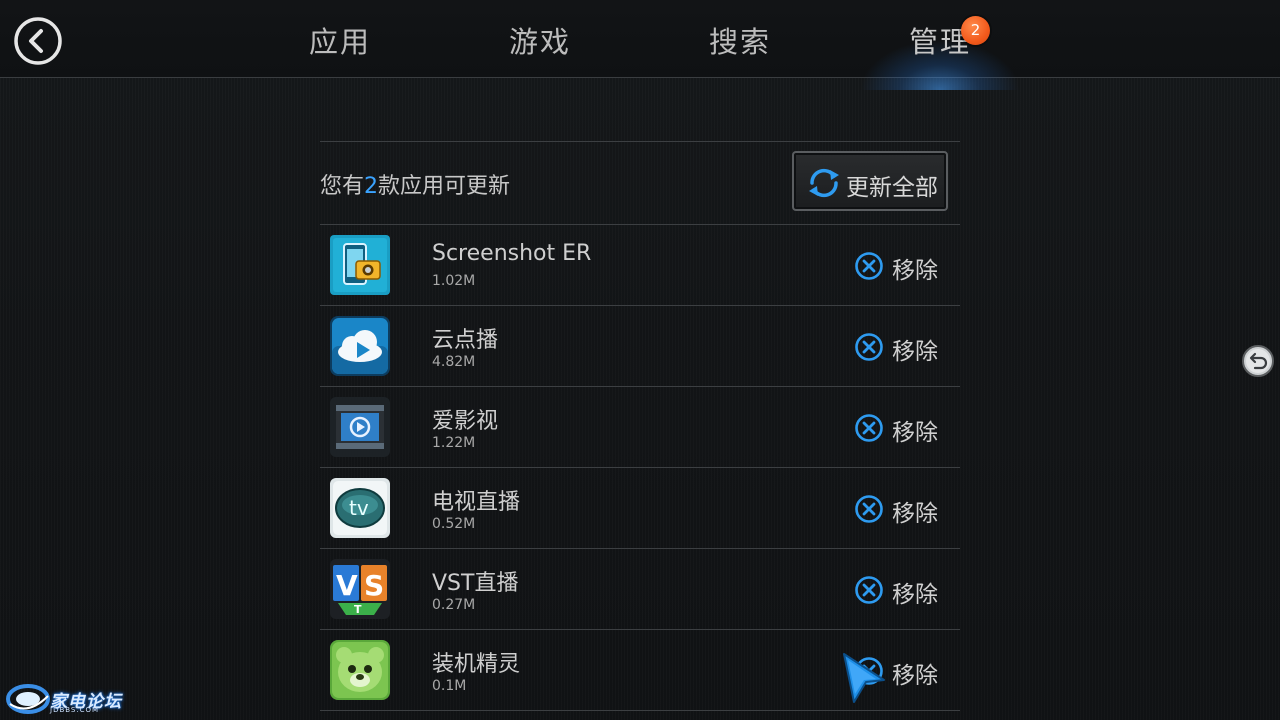 This screenshot has width=1280, height=720. Describe the element at coordinates (347, 585) in the screenshot. I see `svg-text: V` at that location.